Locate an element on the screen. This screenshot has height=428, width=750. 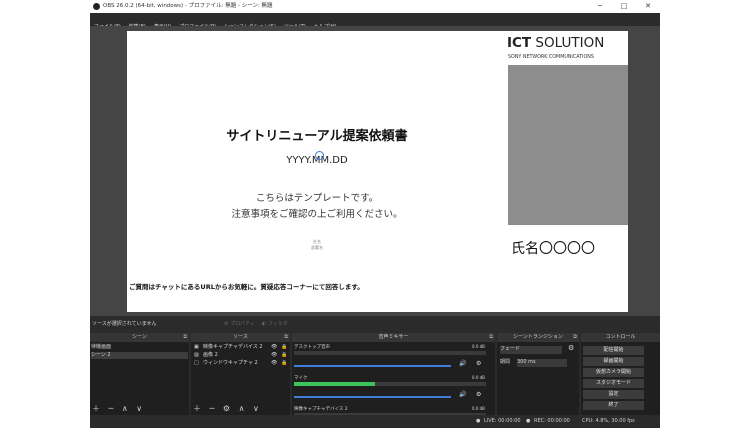
source-item: 映像キャプチャデバイス 2 is located at coordinates (233, 347).